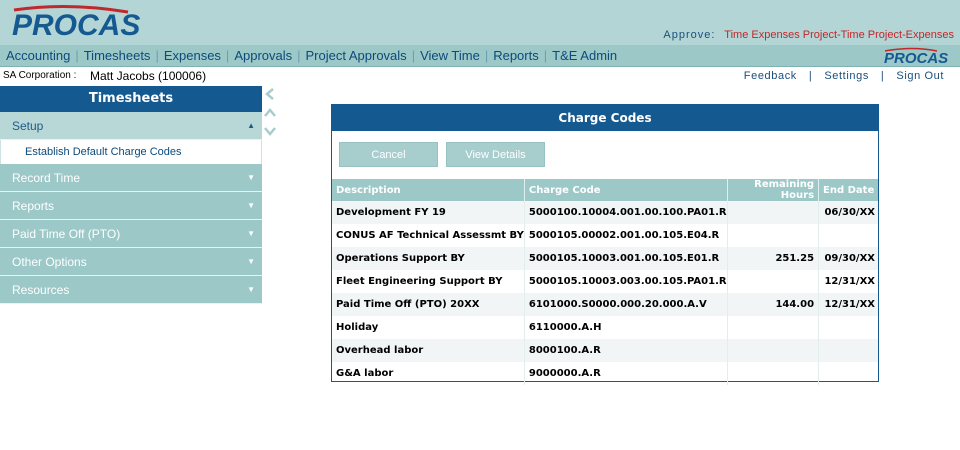 The width and height of the screenshot is (960, 450). What do you see at coordinates (625, 258) in the screenshot?
I see `cell-charge-code: 5000105.10003.001.00.105.E01.R` at bounding box center [625, 258].